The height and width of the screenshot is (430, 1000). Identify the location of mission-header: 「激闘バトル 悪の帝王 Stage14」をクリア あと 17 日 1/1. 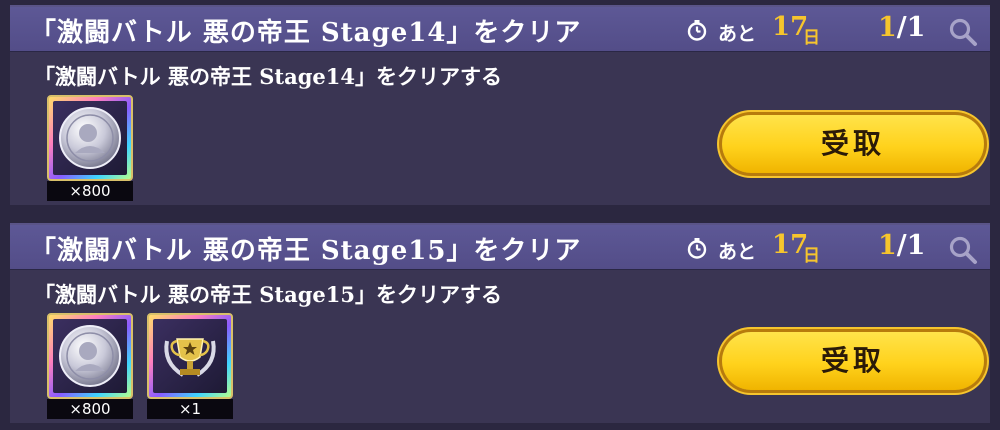
(500, 29).